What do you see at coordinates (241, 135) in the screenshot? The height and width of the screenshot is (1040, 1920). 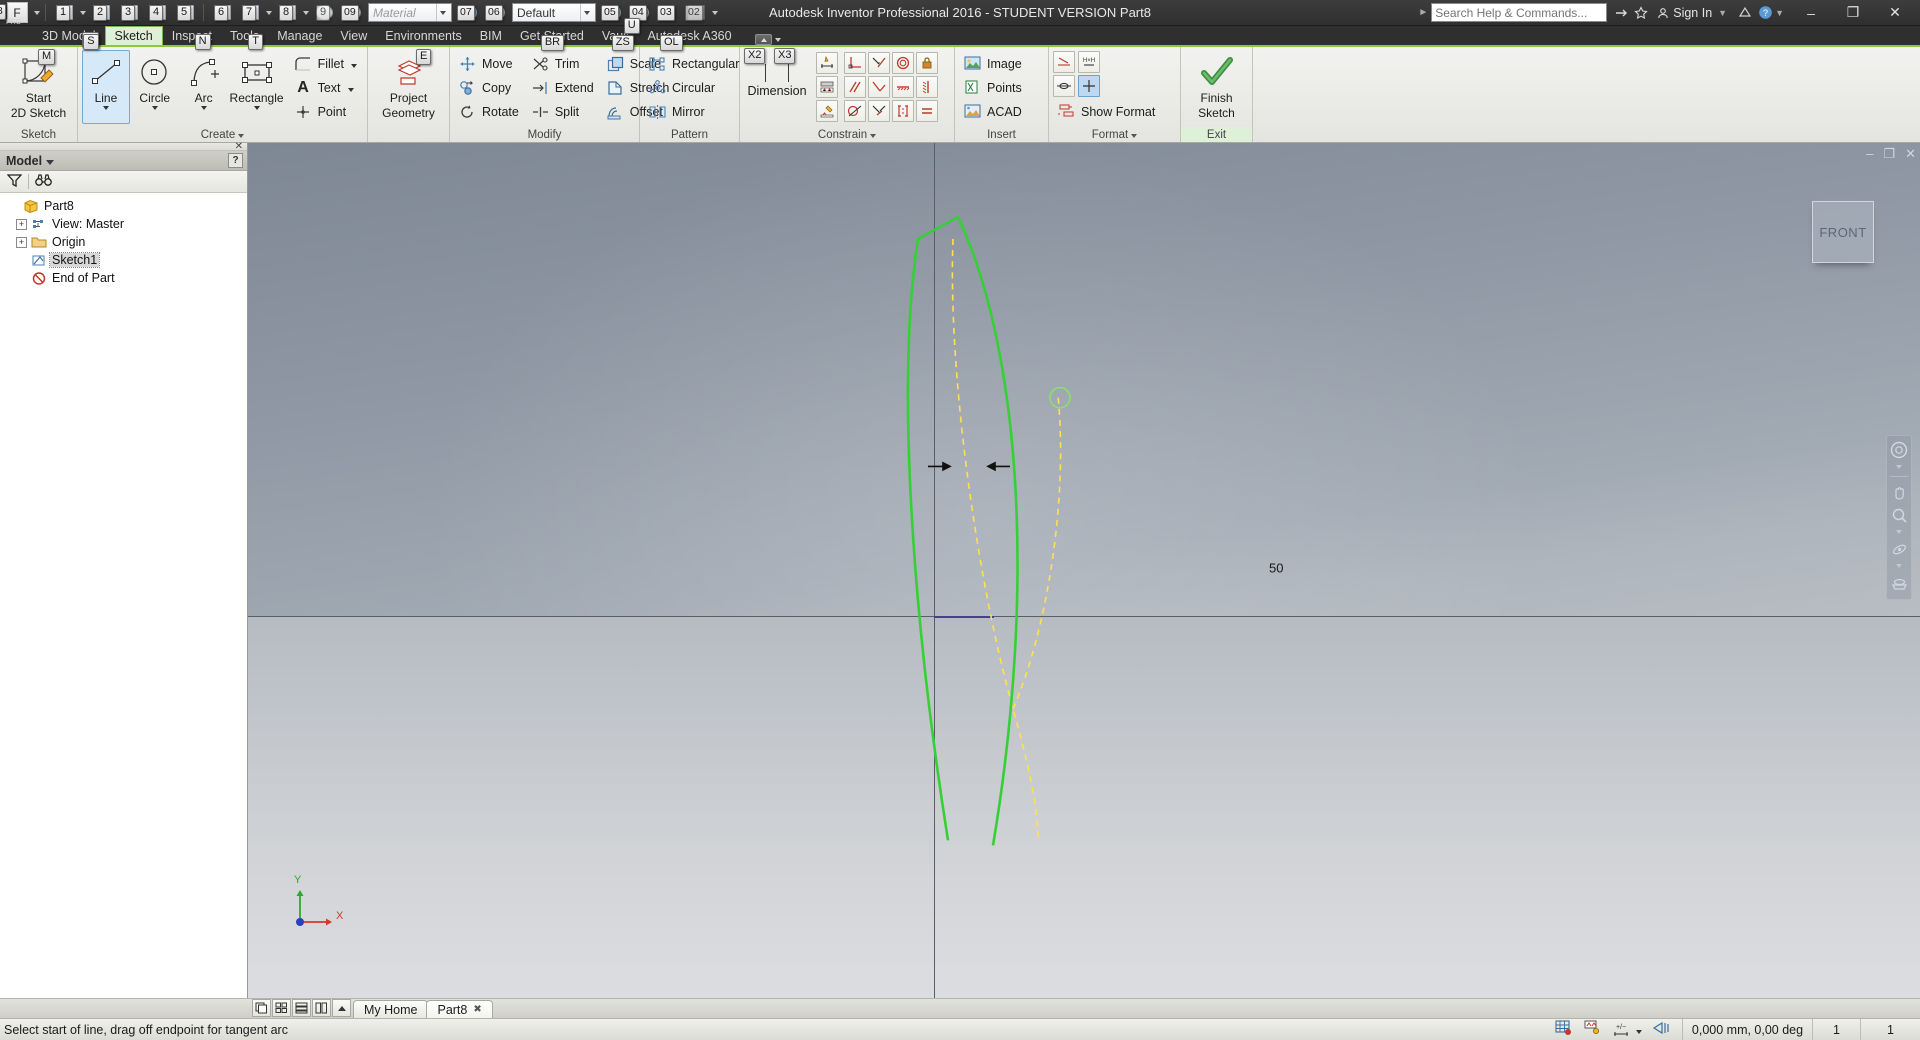 I see `panel-create-expand` at bounding box center [241, 135].